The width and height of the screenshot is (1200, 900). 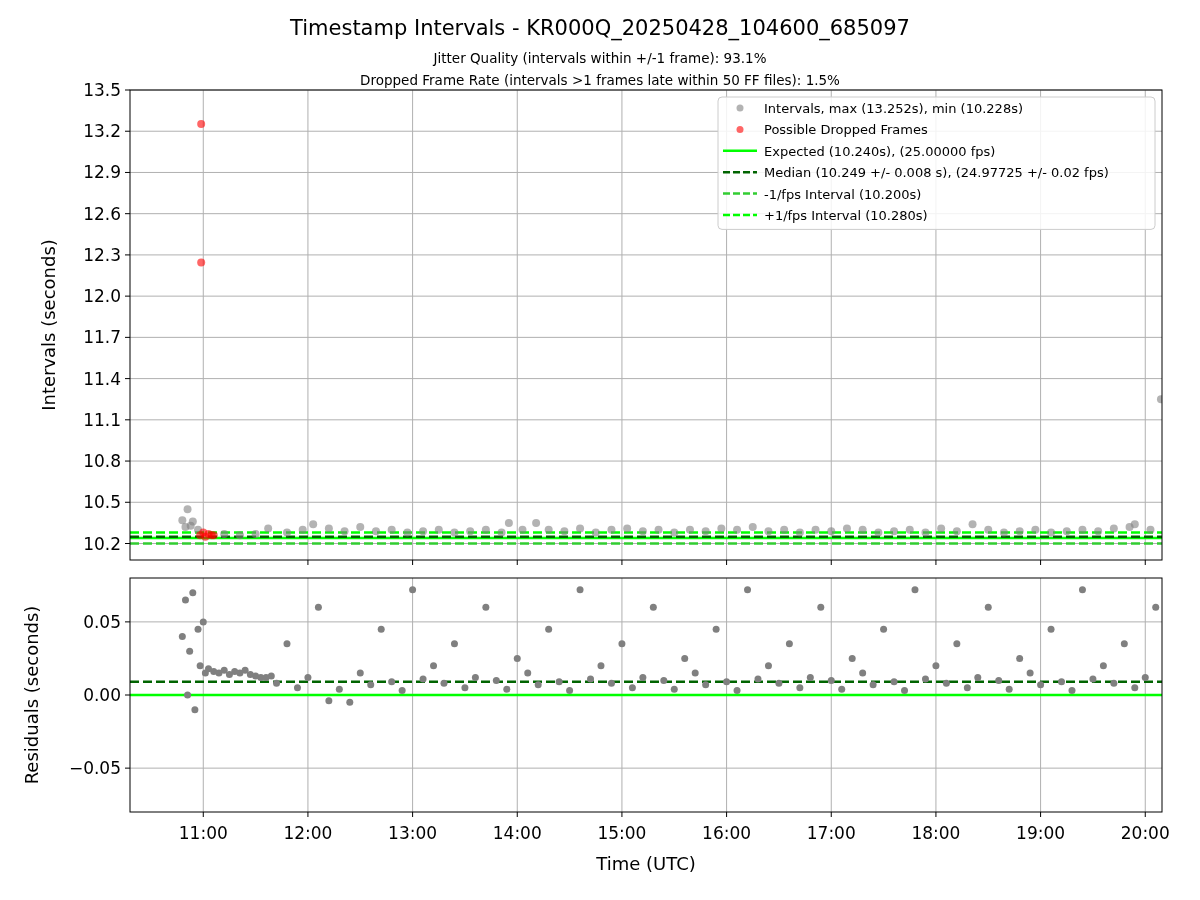 What do you see at coordinates (517, 833) in the screenshot?
I see `x-tick-label: 14:00` at bounding box center [517, 833].